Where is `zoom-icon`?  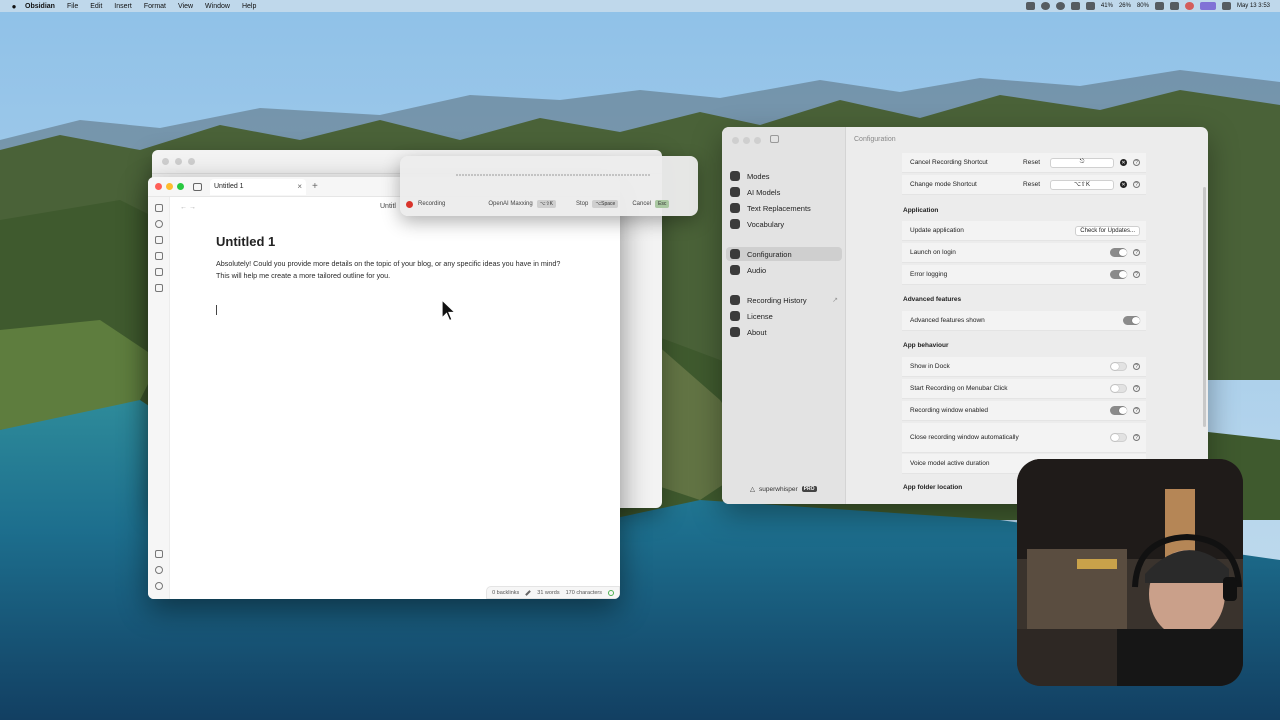 zoom-icon is located at coordinates (180, 186).